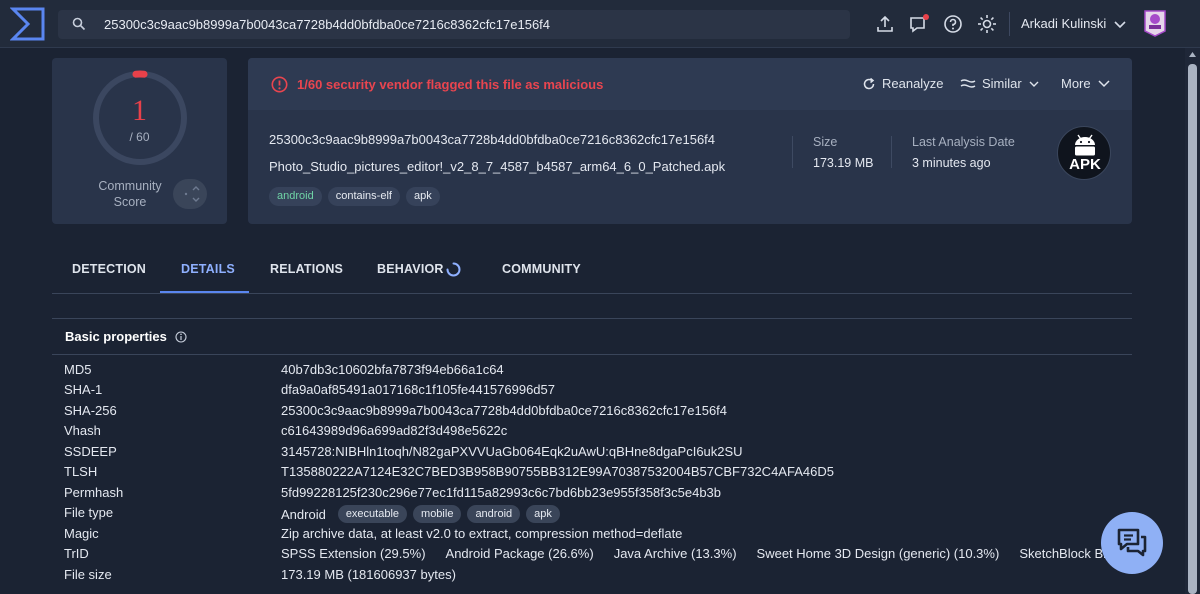 This screenshot has width=1200, height=594. What do you see at coordinates (130, 194) in the screenshot?
I see `community-score-label: Community Score` at bounding box center [130, 194].